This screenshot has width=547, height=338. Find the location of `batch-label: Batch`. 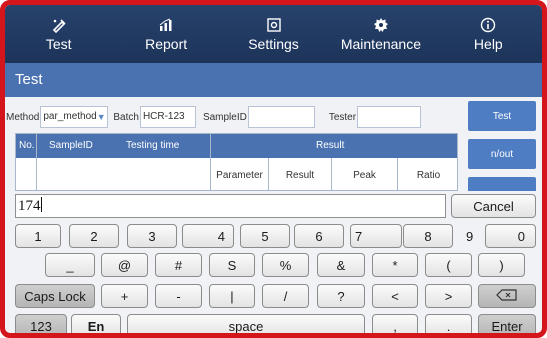

batch-label: Batch is located at coordinates (126, 117).